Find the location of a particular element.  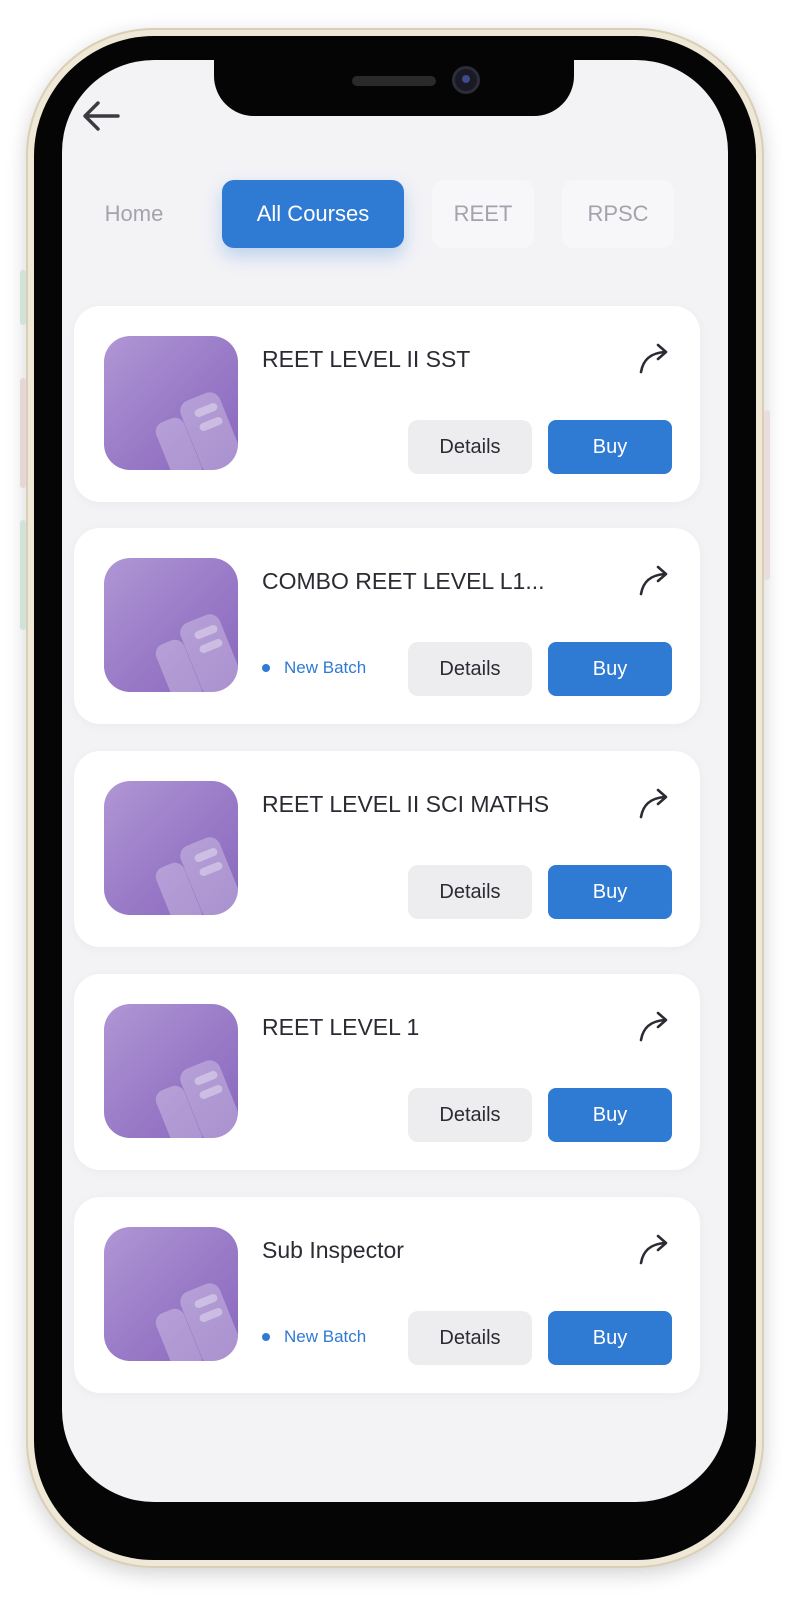

course-title: REET LEVEL 1 is located at coordinates (341, 1027).